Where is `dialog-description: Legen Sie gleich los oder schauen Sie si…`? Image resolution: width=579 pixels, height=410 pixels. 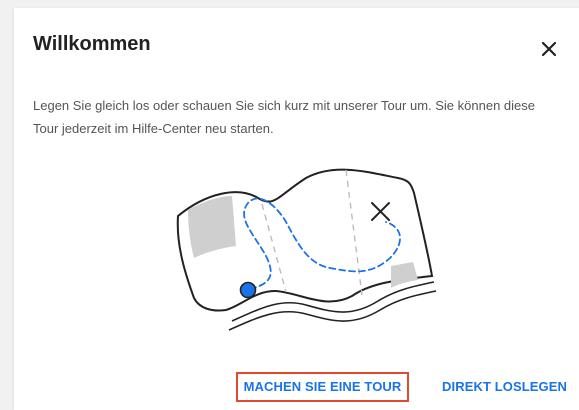
dialog-description: Legen Sie gleich los oder schauen Sie si… is located at coordinates (284, 117).